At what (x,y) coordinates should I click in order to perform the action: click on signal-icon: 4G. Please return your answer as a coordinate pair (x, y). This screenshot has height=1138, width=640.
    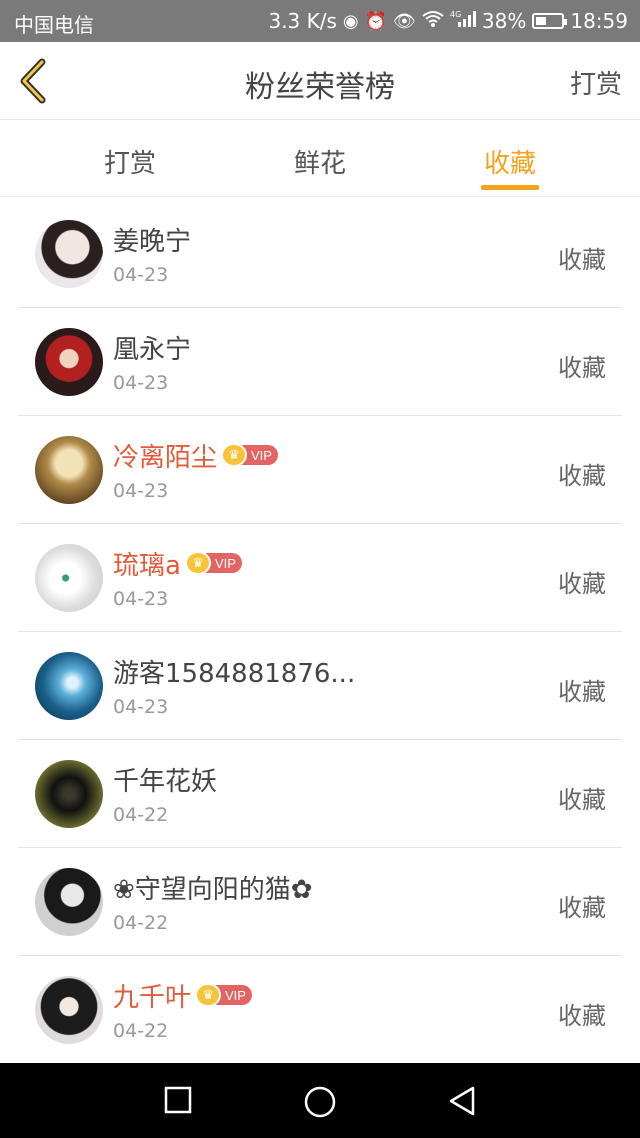
    Looking at the image, I should click on (463, 21).